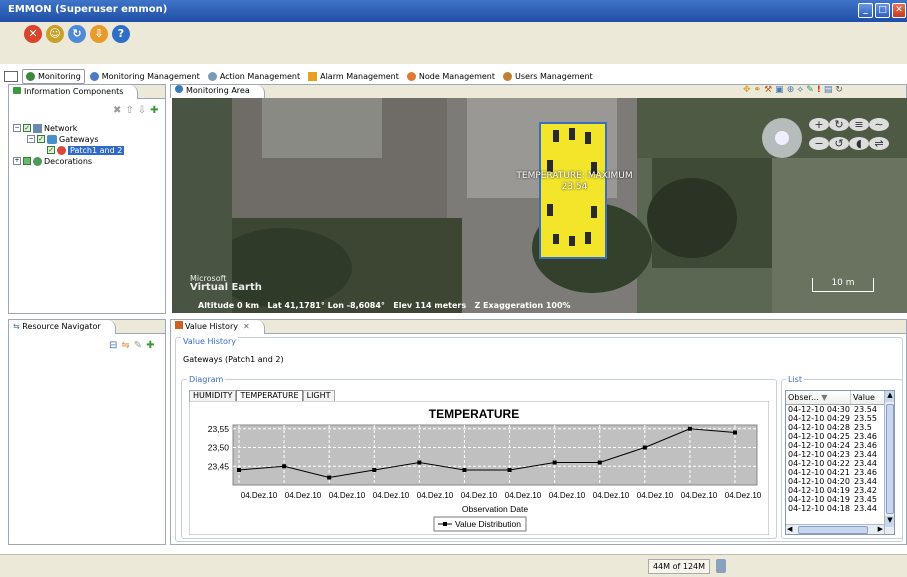 The height and width of the screenshot is (577, 907). Describe the element at coordinates (145, 76) in the screenshot. I see `perspective-monitoring-management: Monitoring Management` at that location.